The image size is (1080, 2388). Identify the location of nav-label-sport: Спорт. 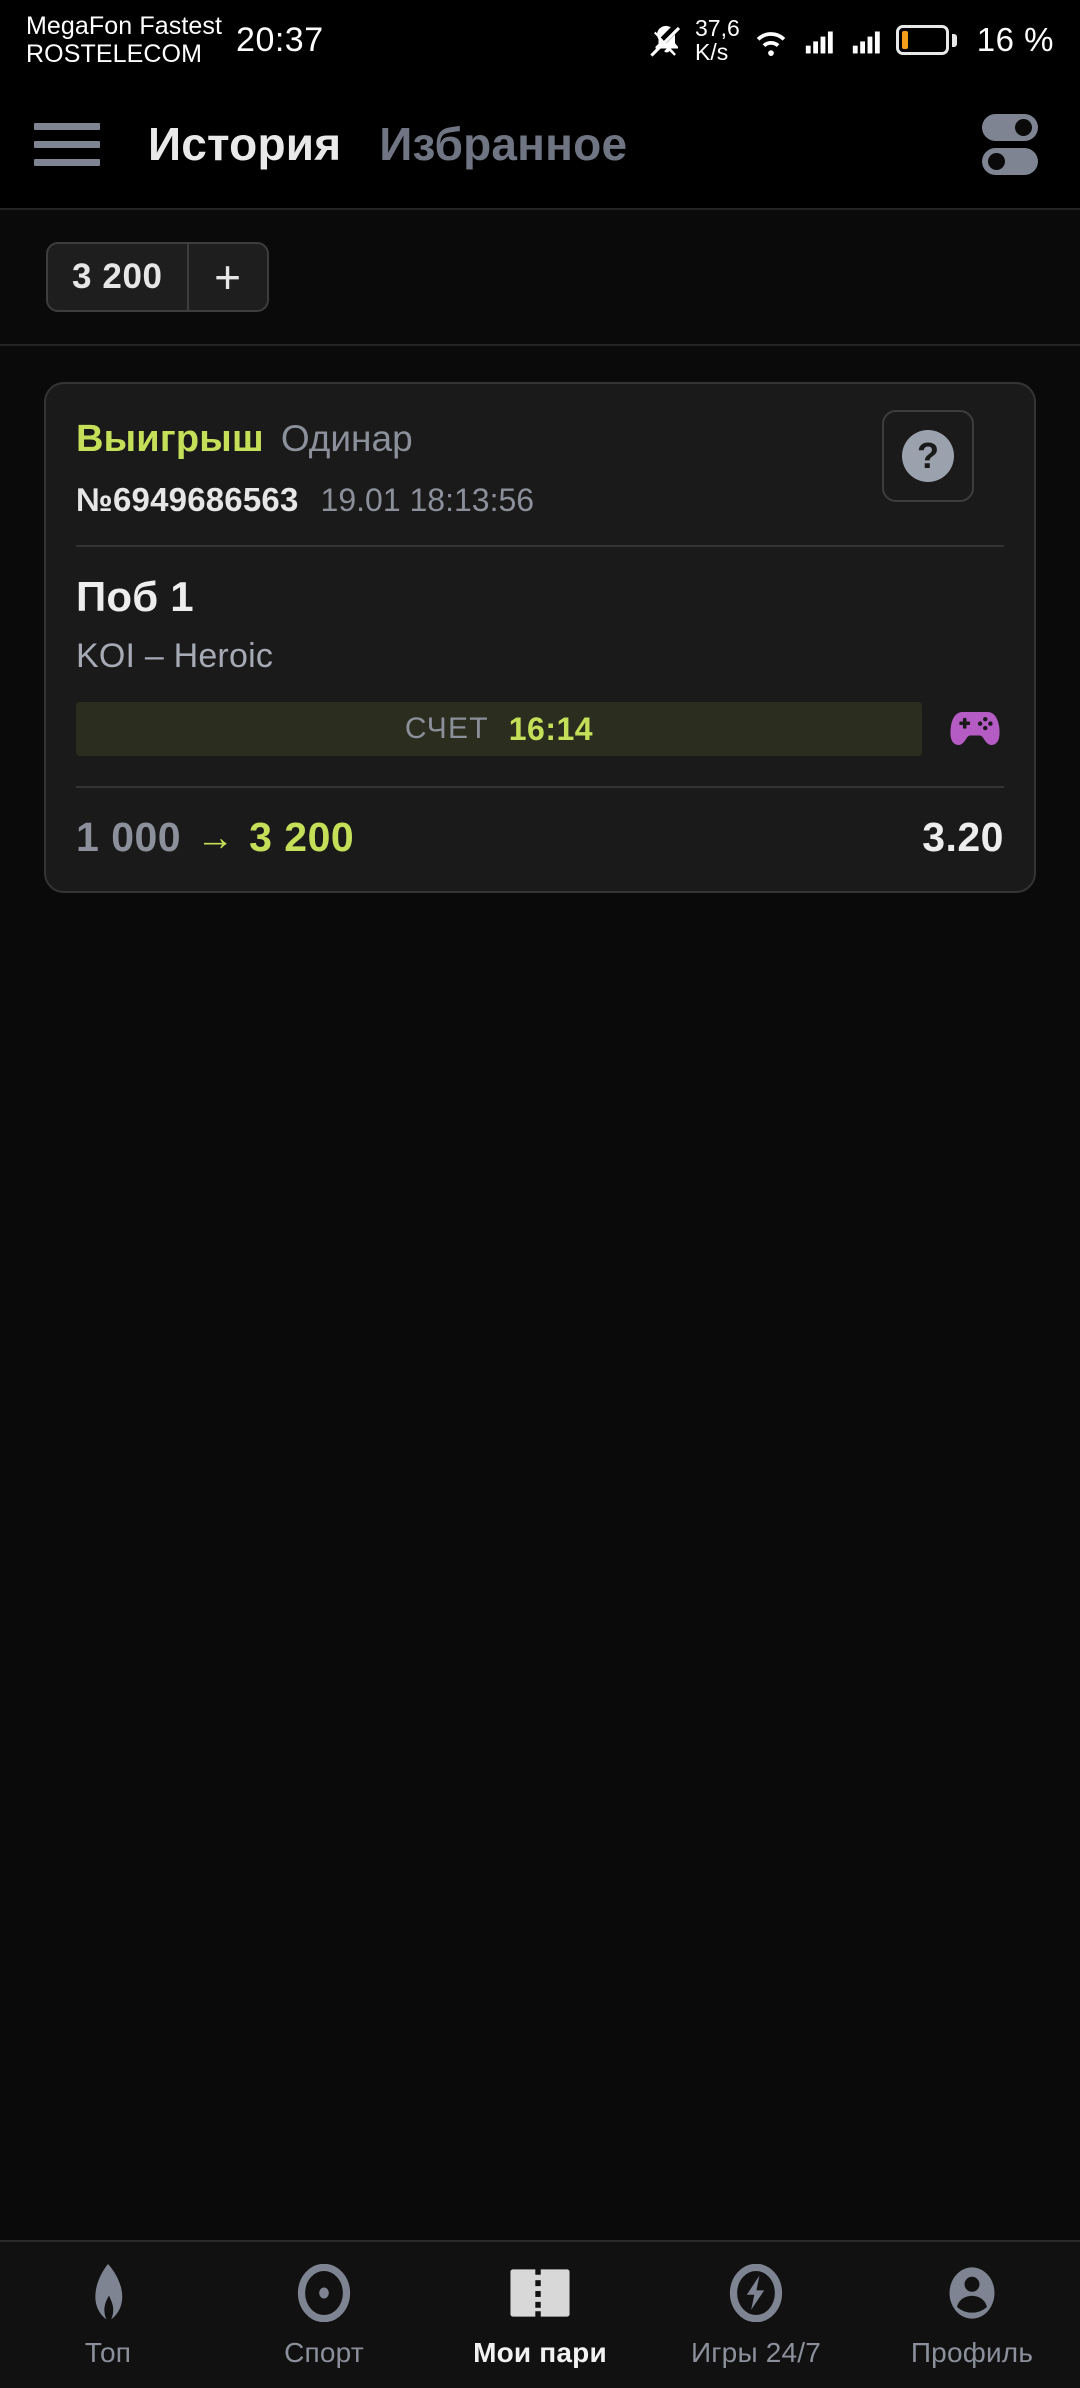
(324, 2352).